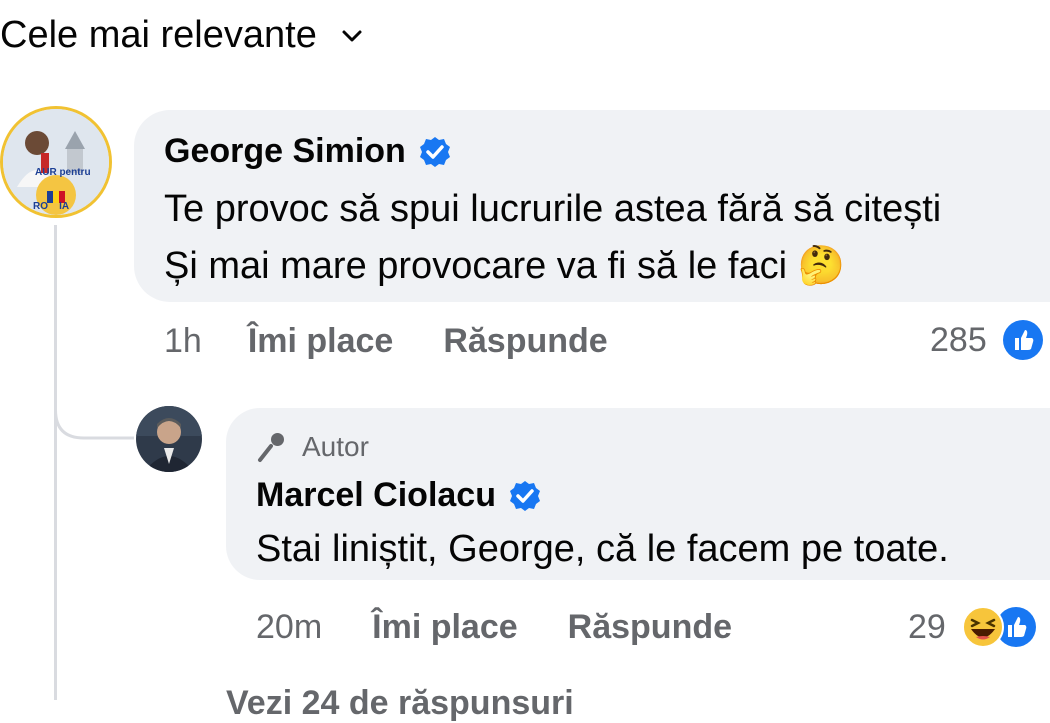 This screenshot has height=723, width=1050. Describe the element at coordinates (158, 35) in the screenshot. I see `sort-label: Cele mai relevante` at that location.